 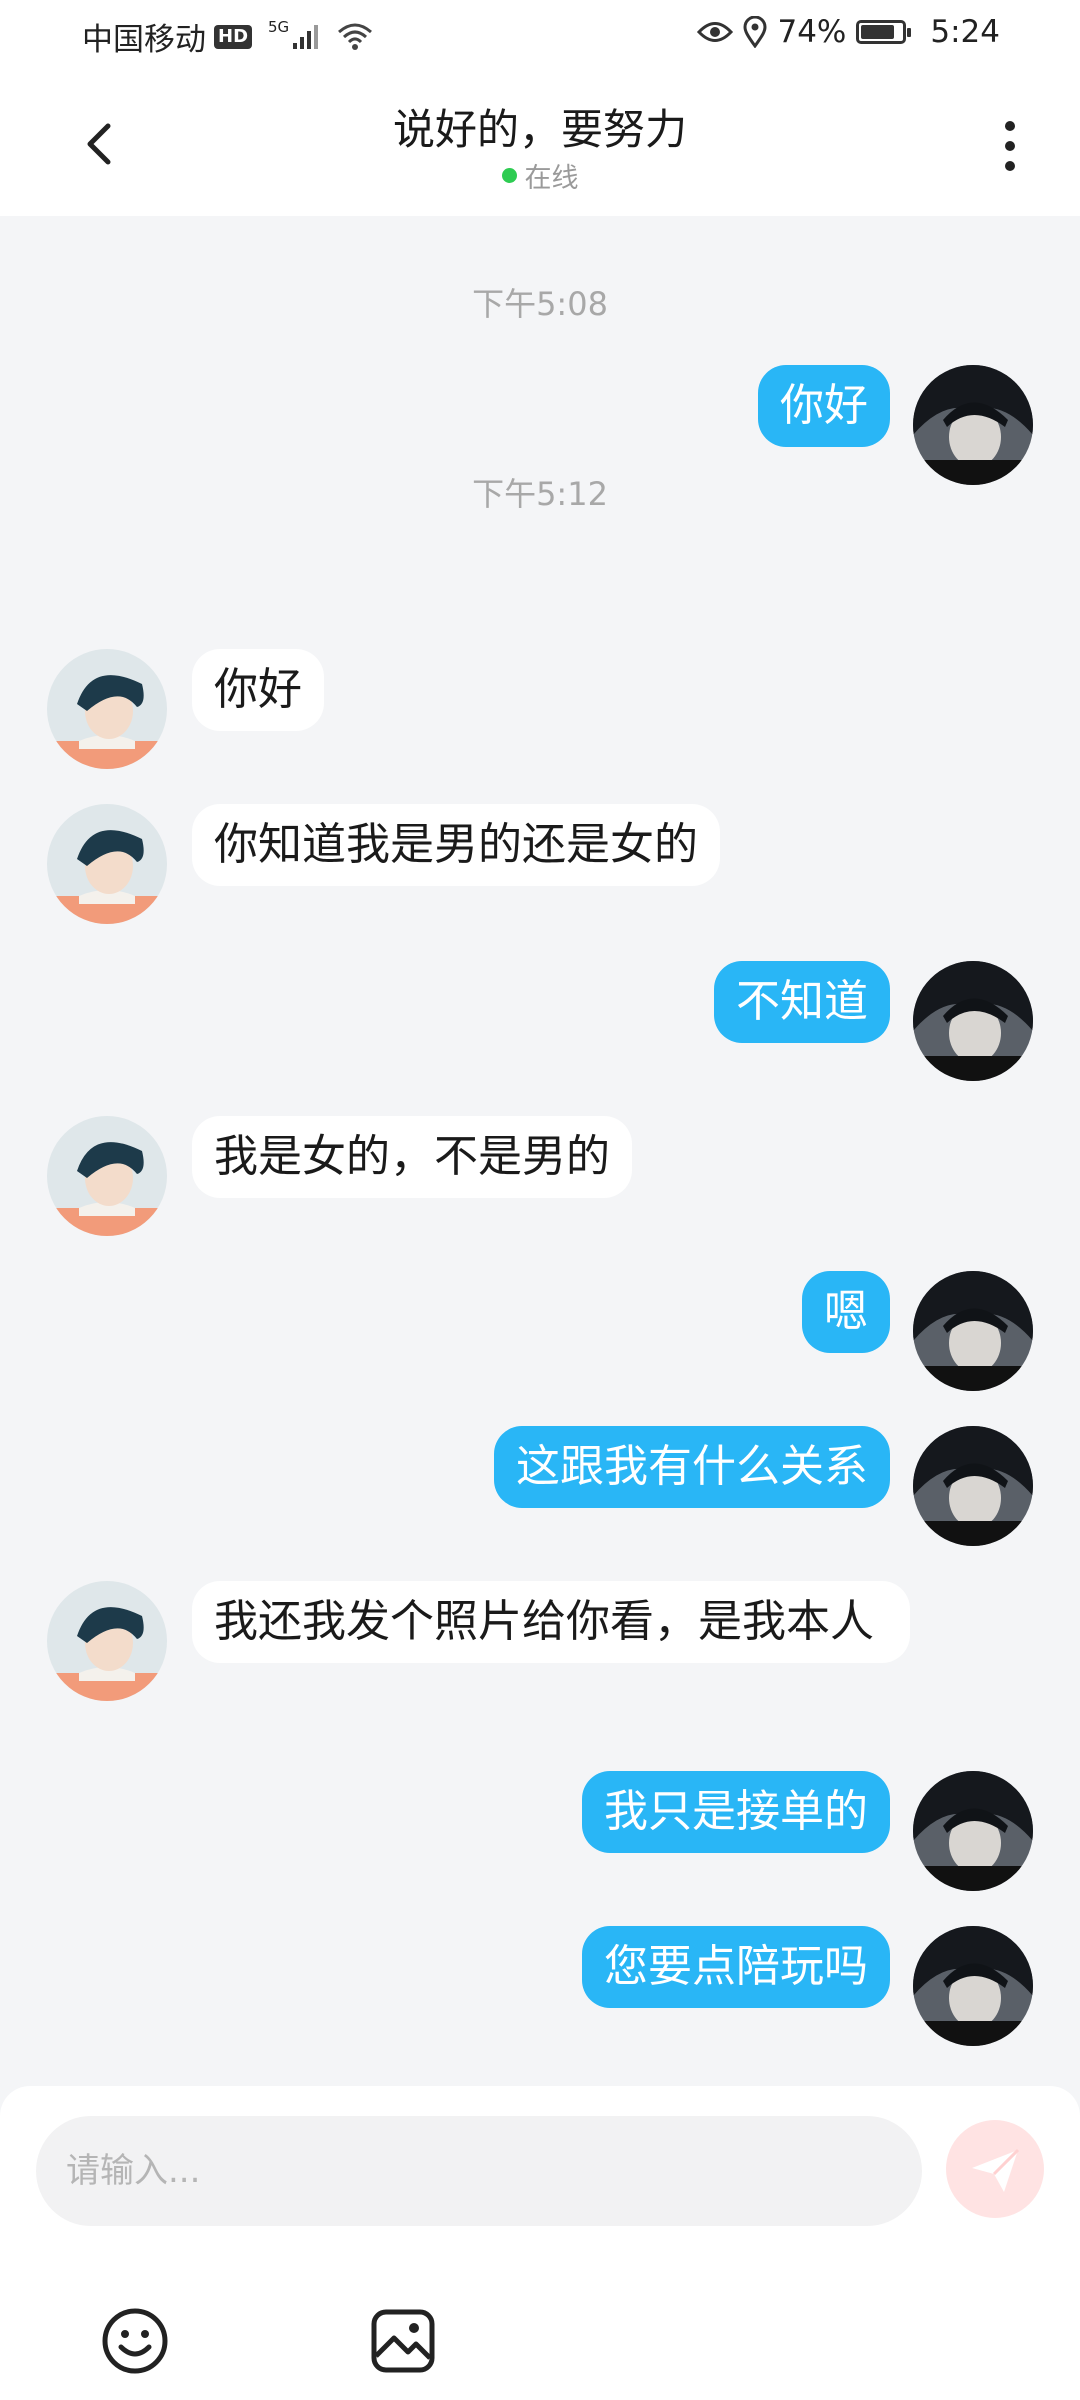 I want to click on send-icon, so click(x=996, y=2170).